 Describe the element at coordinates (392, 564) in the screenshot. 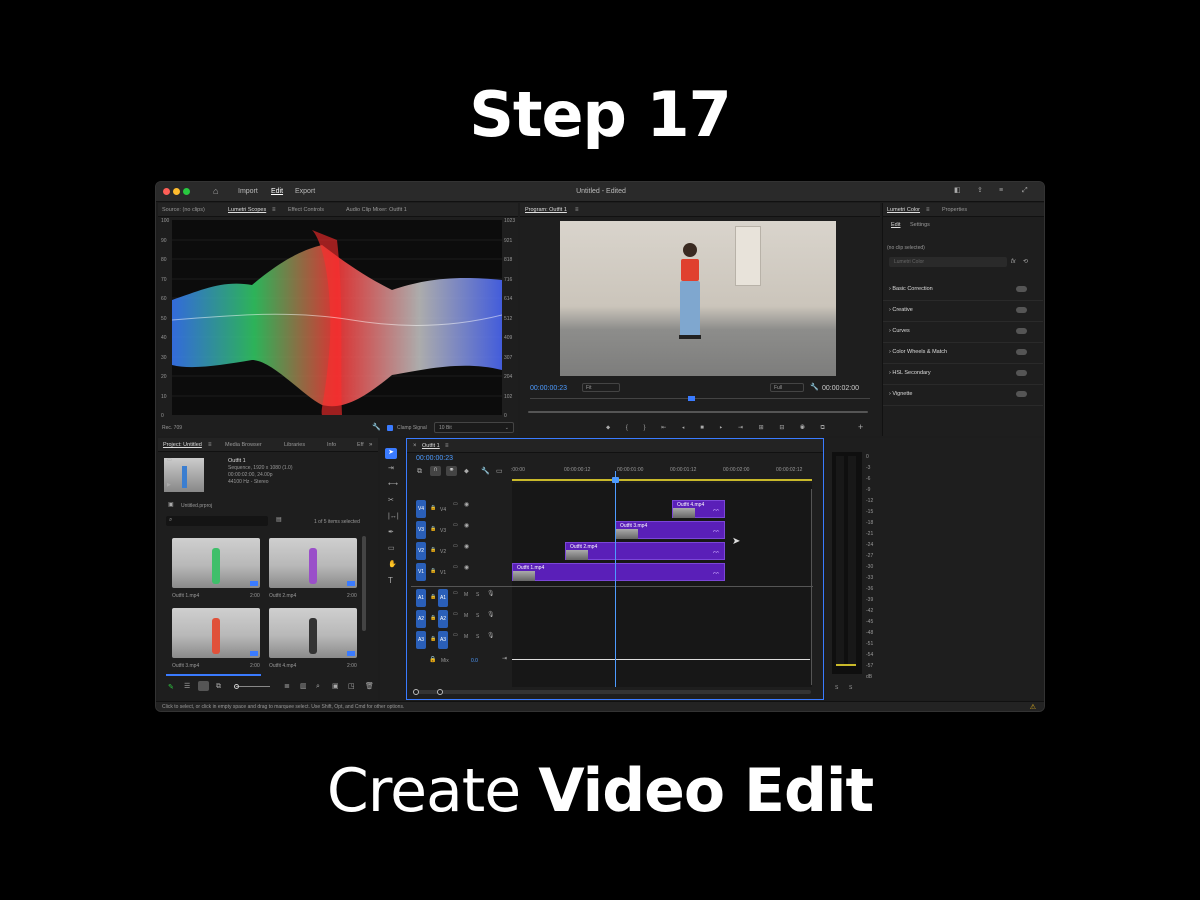

I see `hand-tool-icon: ✋` at that location.